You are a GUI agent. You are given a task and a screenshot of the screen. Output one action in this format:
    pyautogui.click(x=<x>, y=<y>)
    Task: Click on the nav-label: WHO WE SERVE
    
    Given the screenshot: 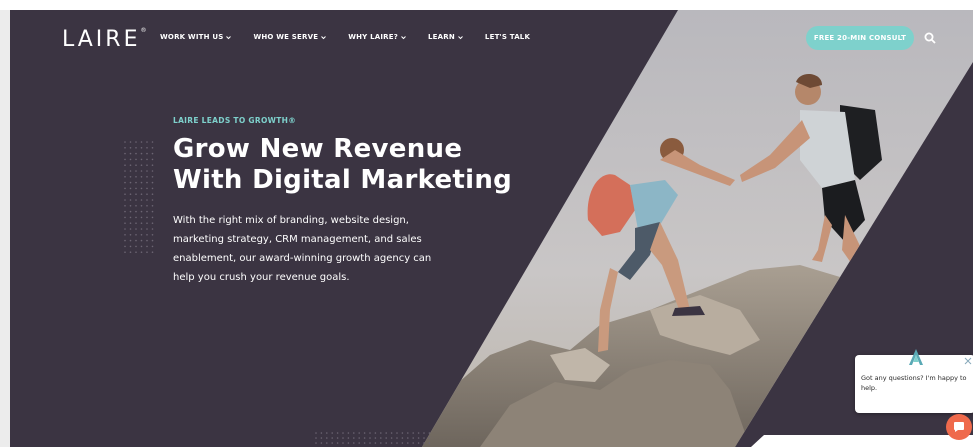 What is the action you would take?
    pyautogui.click(x=286, y=37)
    